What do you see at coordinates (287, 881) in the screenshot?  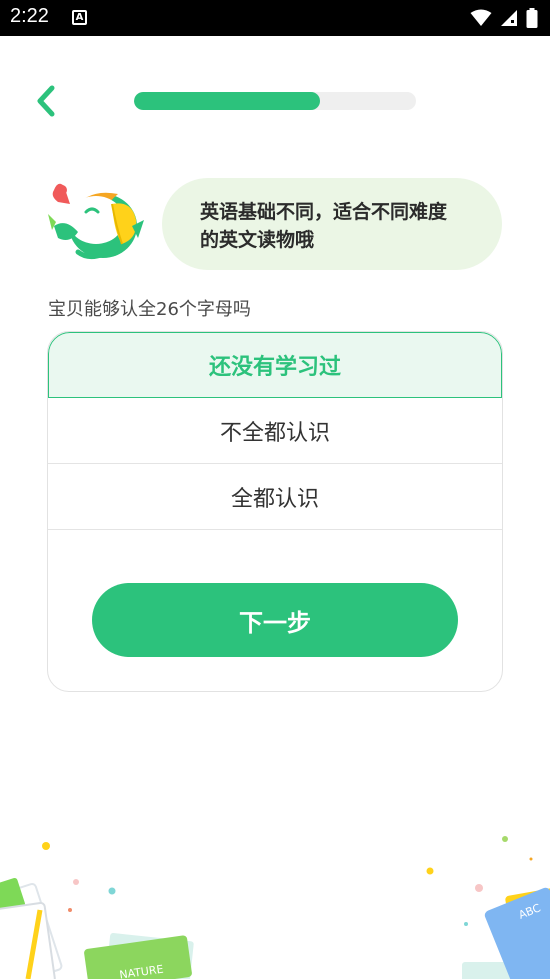 I see `confetti-dots` at bounding box center [287, 881].